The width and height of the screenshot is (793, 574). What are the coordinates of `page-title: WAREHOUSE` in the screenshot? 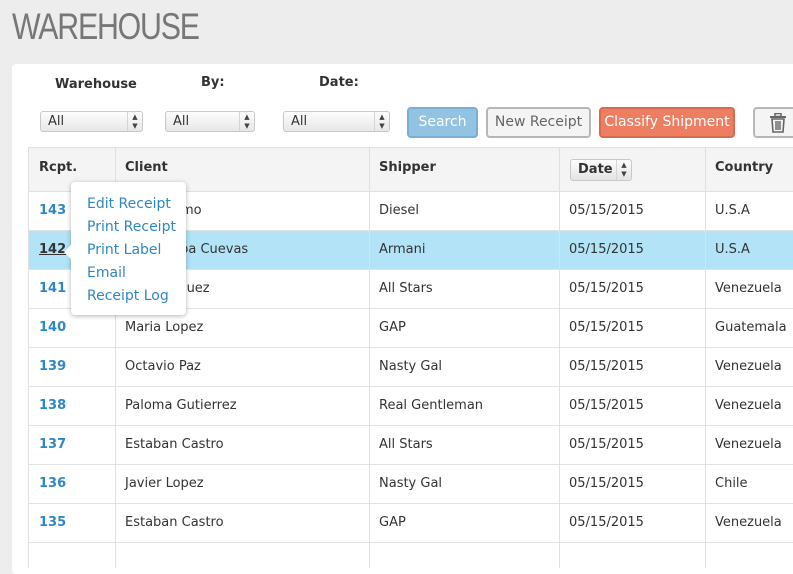 It's located at (106, 26).